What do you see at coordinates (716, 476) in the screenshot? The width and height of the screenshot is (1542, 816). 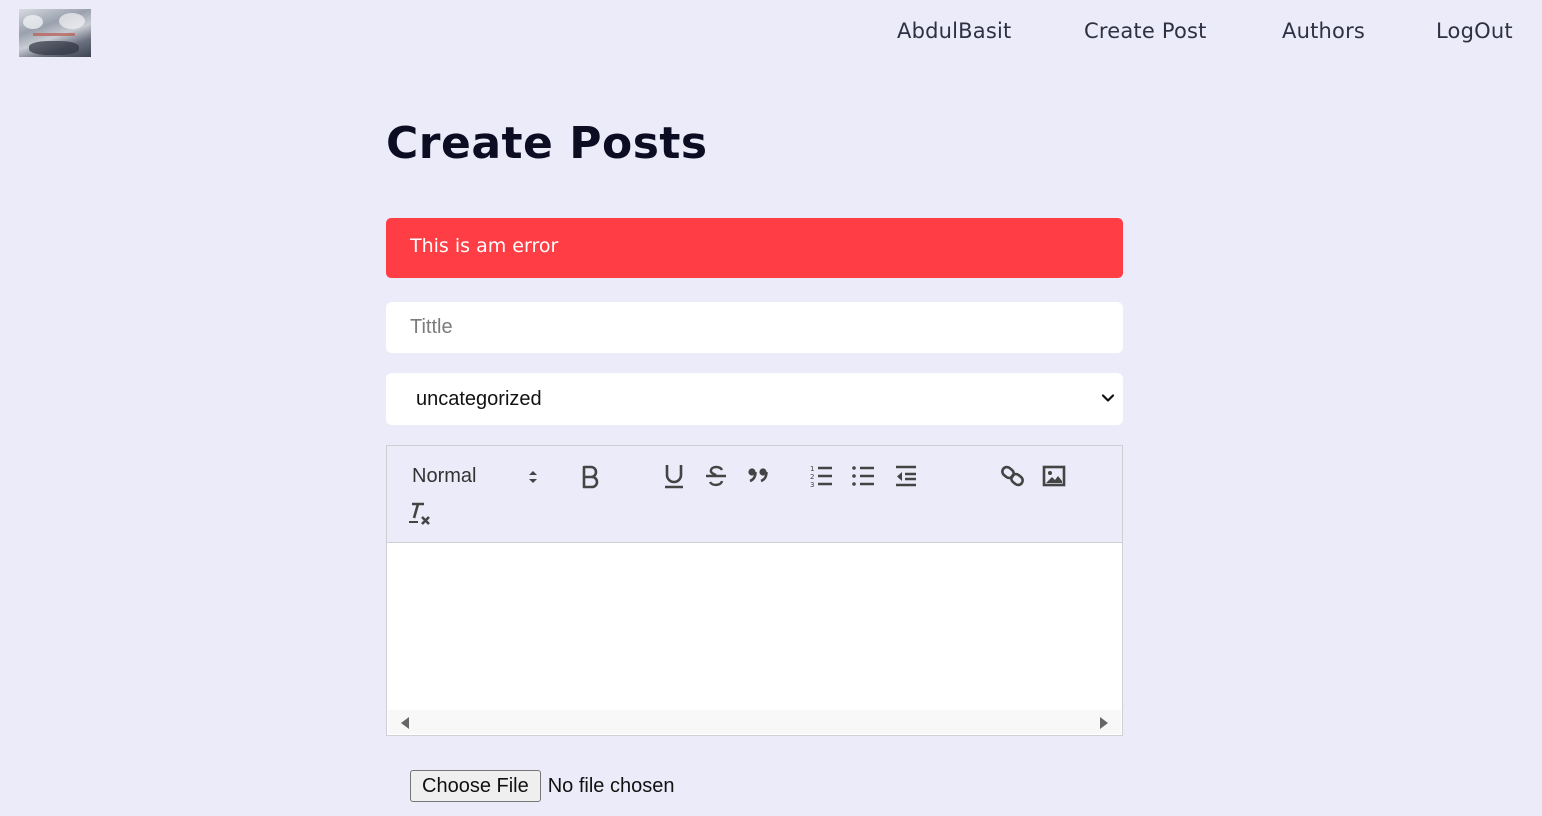 I see `strikethrough-icon` at bounding box center [716, 476].